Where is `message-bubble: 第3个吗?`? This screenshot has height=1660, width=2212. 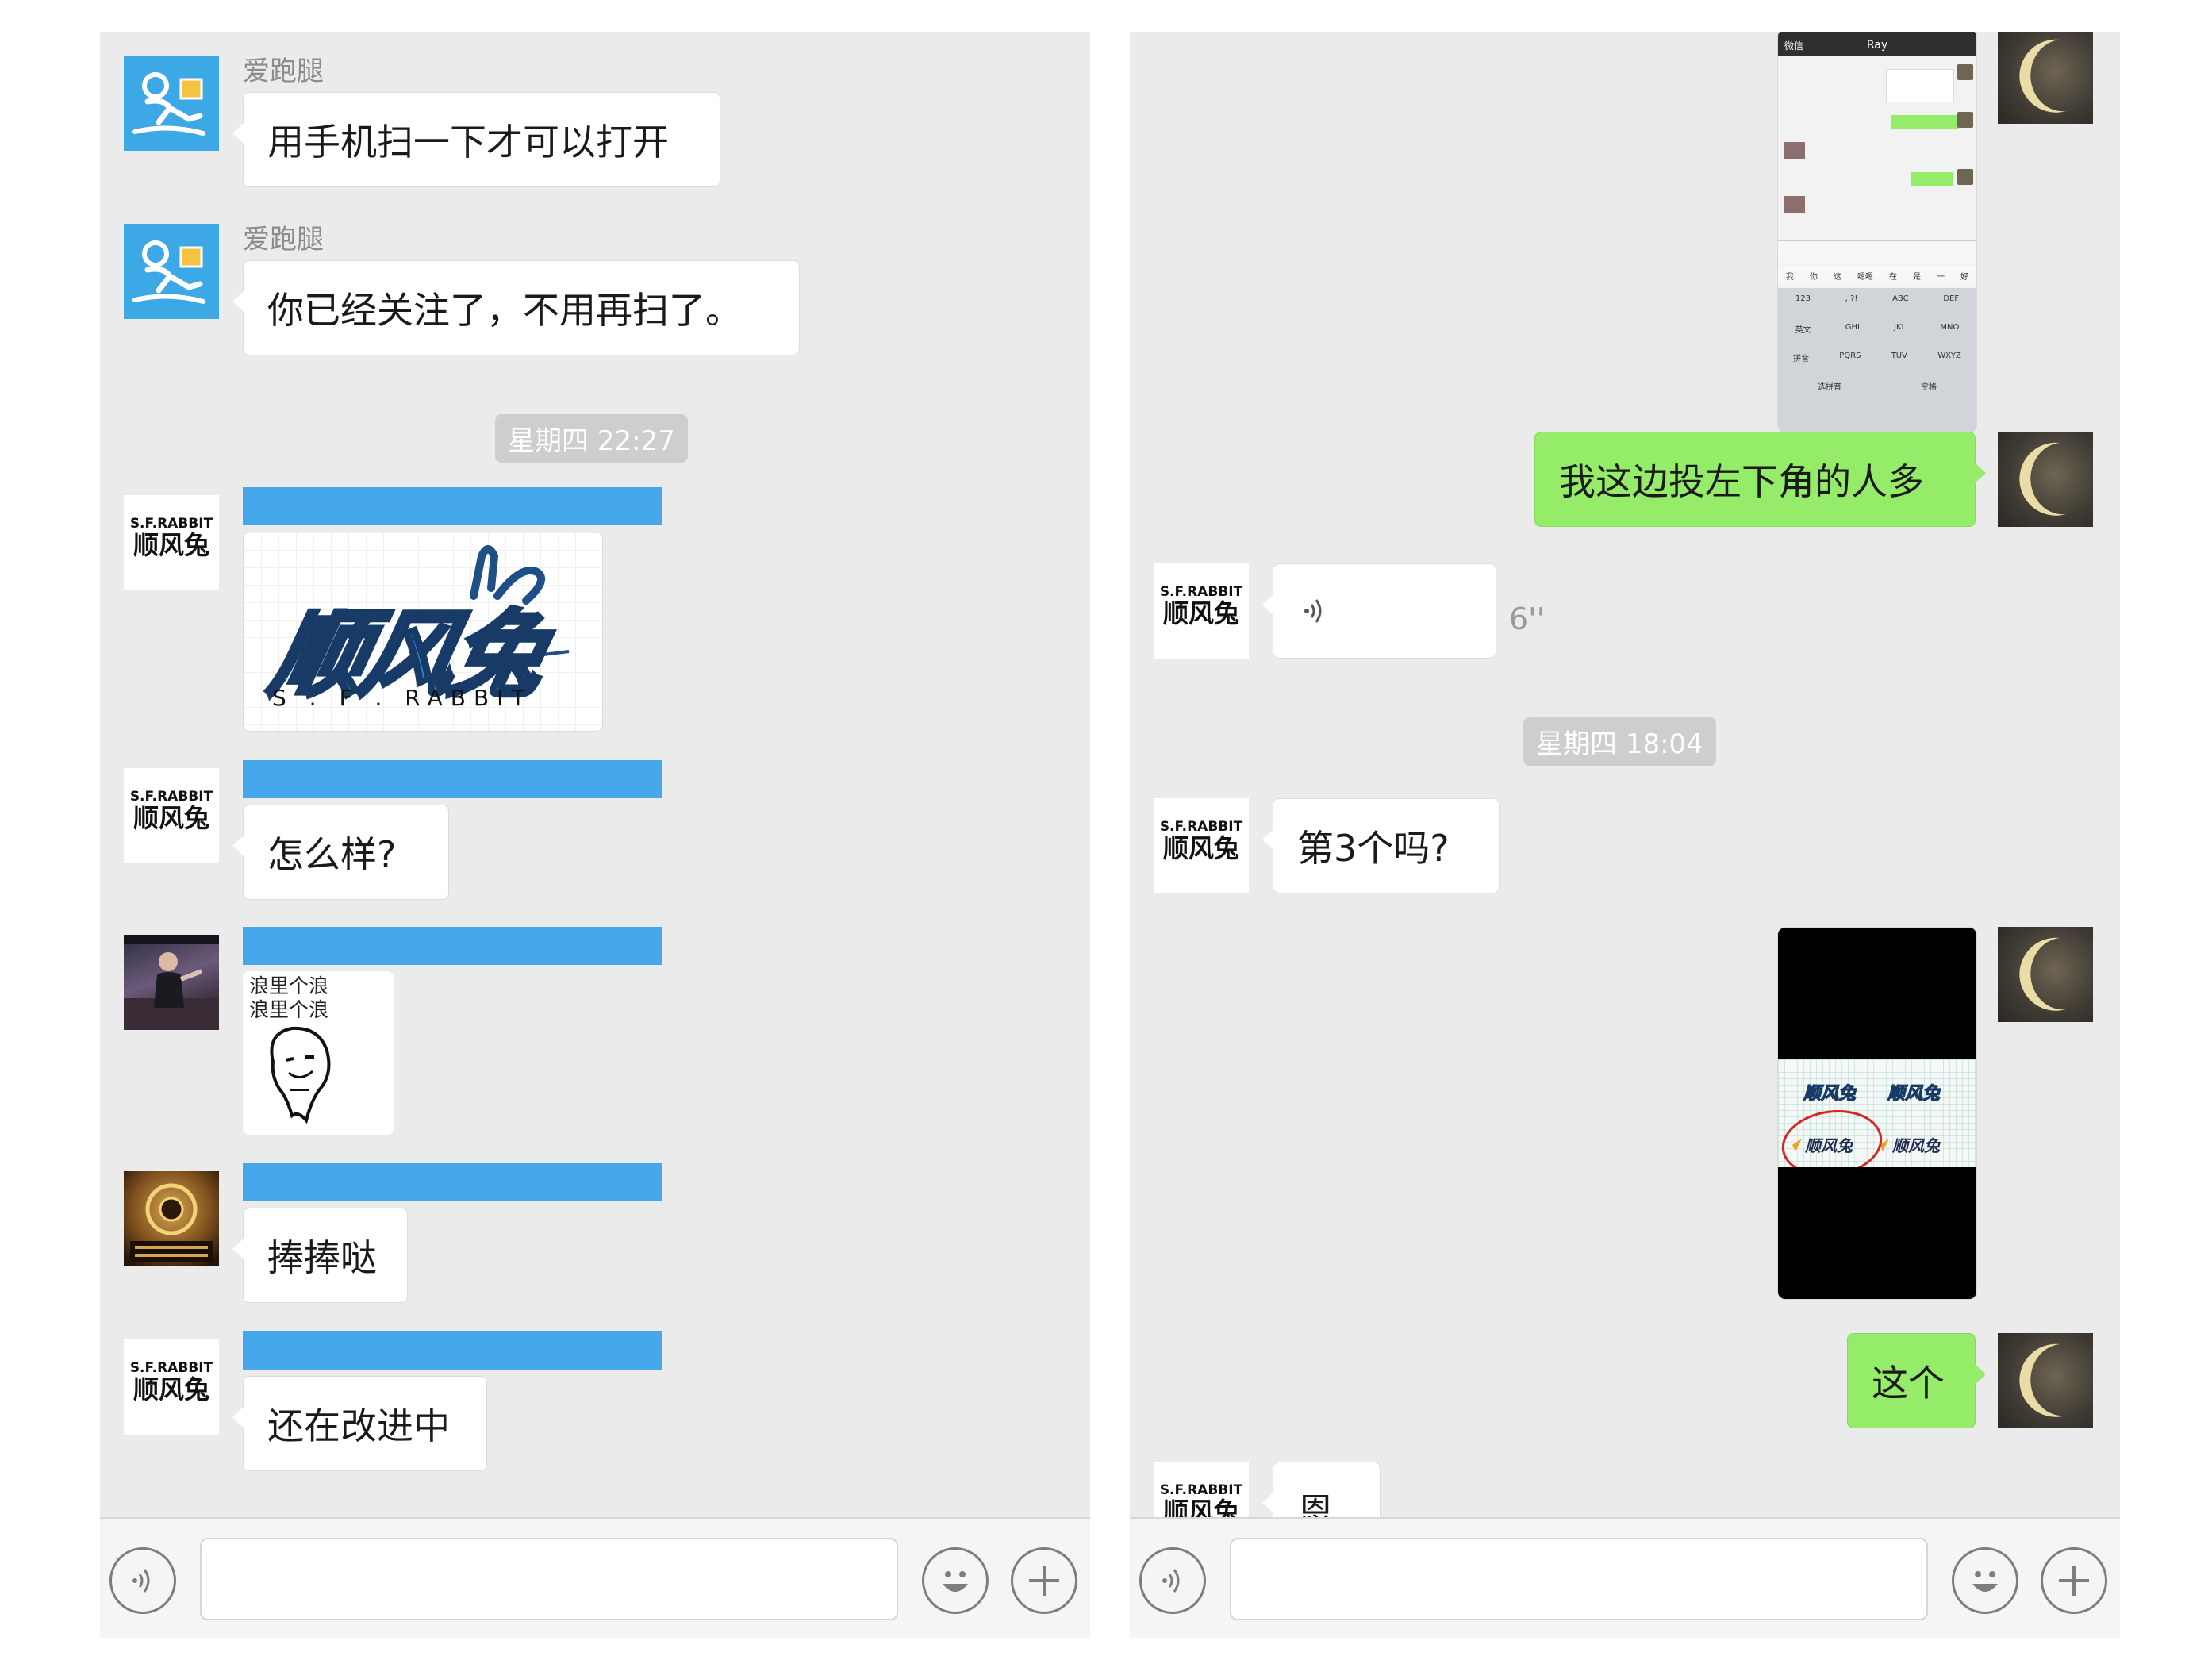
message-bubble: 第3个吗? is located at coordinates (1381, 845).